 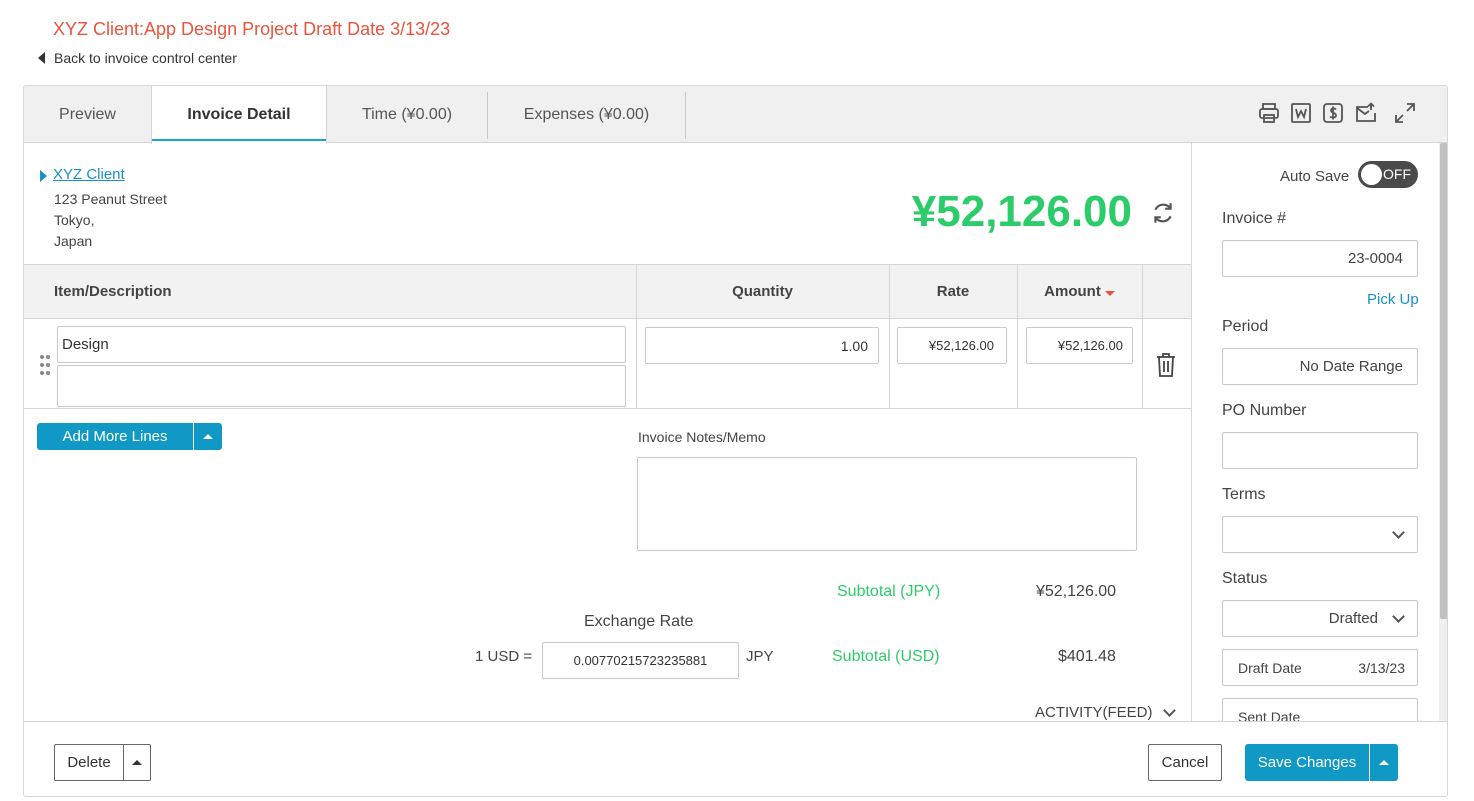 What do you see at coordinates (735, 758) in the screenshot?
I see `footer-bar: Delete Cancel Save Changes` at bounding box center [735, 758].